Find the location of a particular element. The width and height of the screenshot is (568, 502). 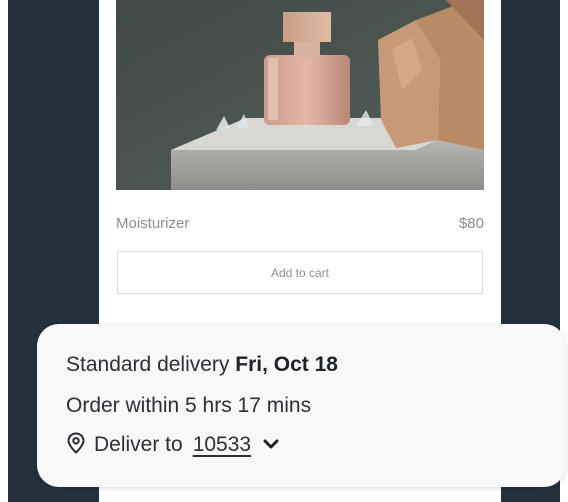

product-price: $80 is located at coordinates (471, 223).